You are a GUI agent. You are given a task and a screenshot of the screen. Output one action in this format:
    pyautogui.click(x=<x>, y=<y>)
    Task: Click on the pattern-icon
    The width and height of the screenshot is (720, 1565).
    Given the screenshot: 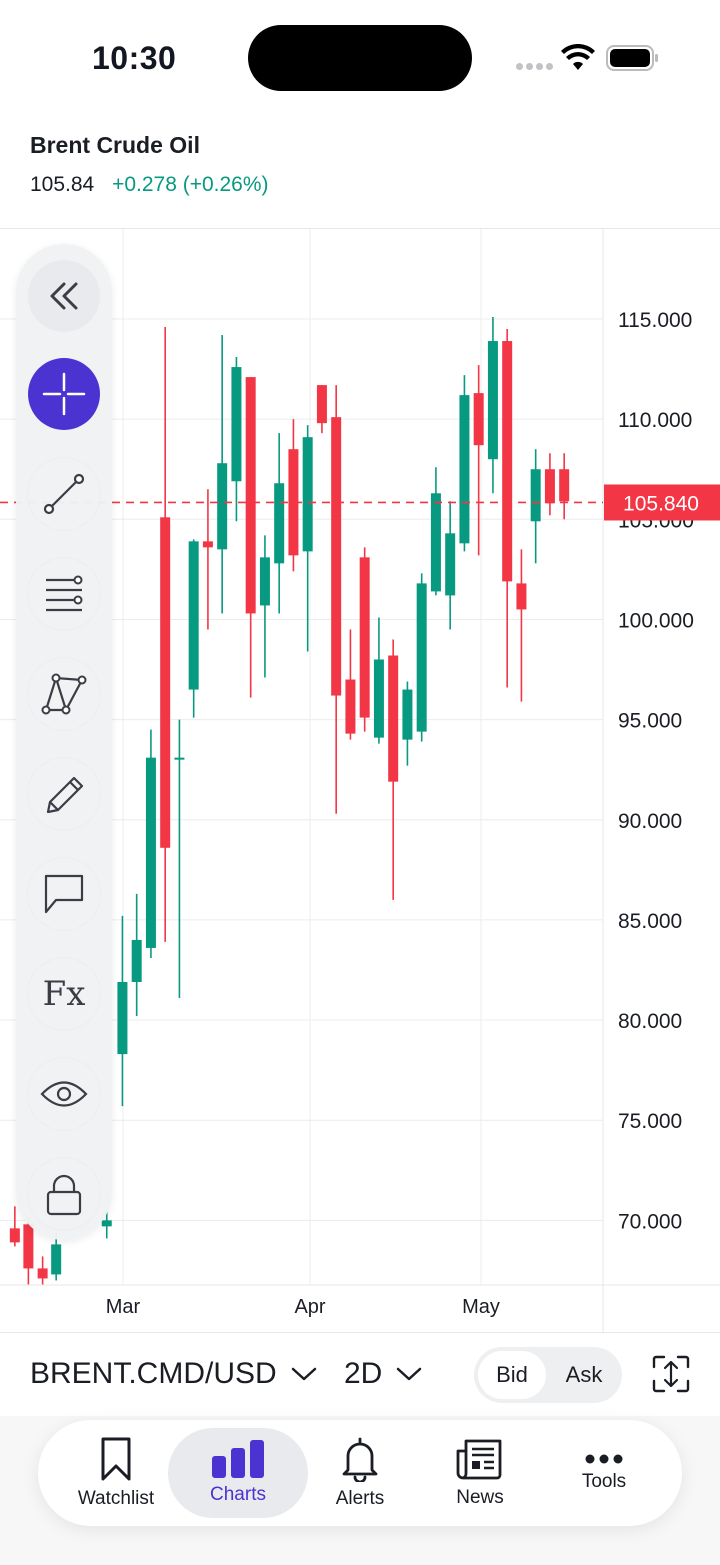 What is the action you would take?
    pyautogui.click(x=64, y=694)
    